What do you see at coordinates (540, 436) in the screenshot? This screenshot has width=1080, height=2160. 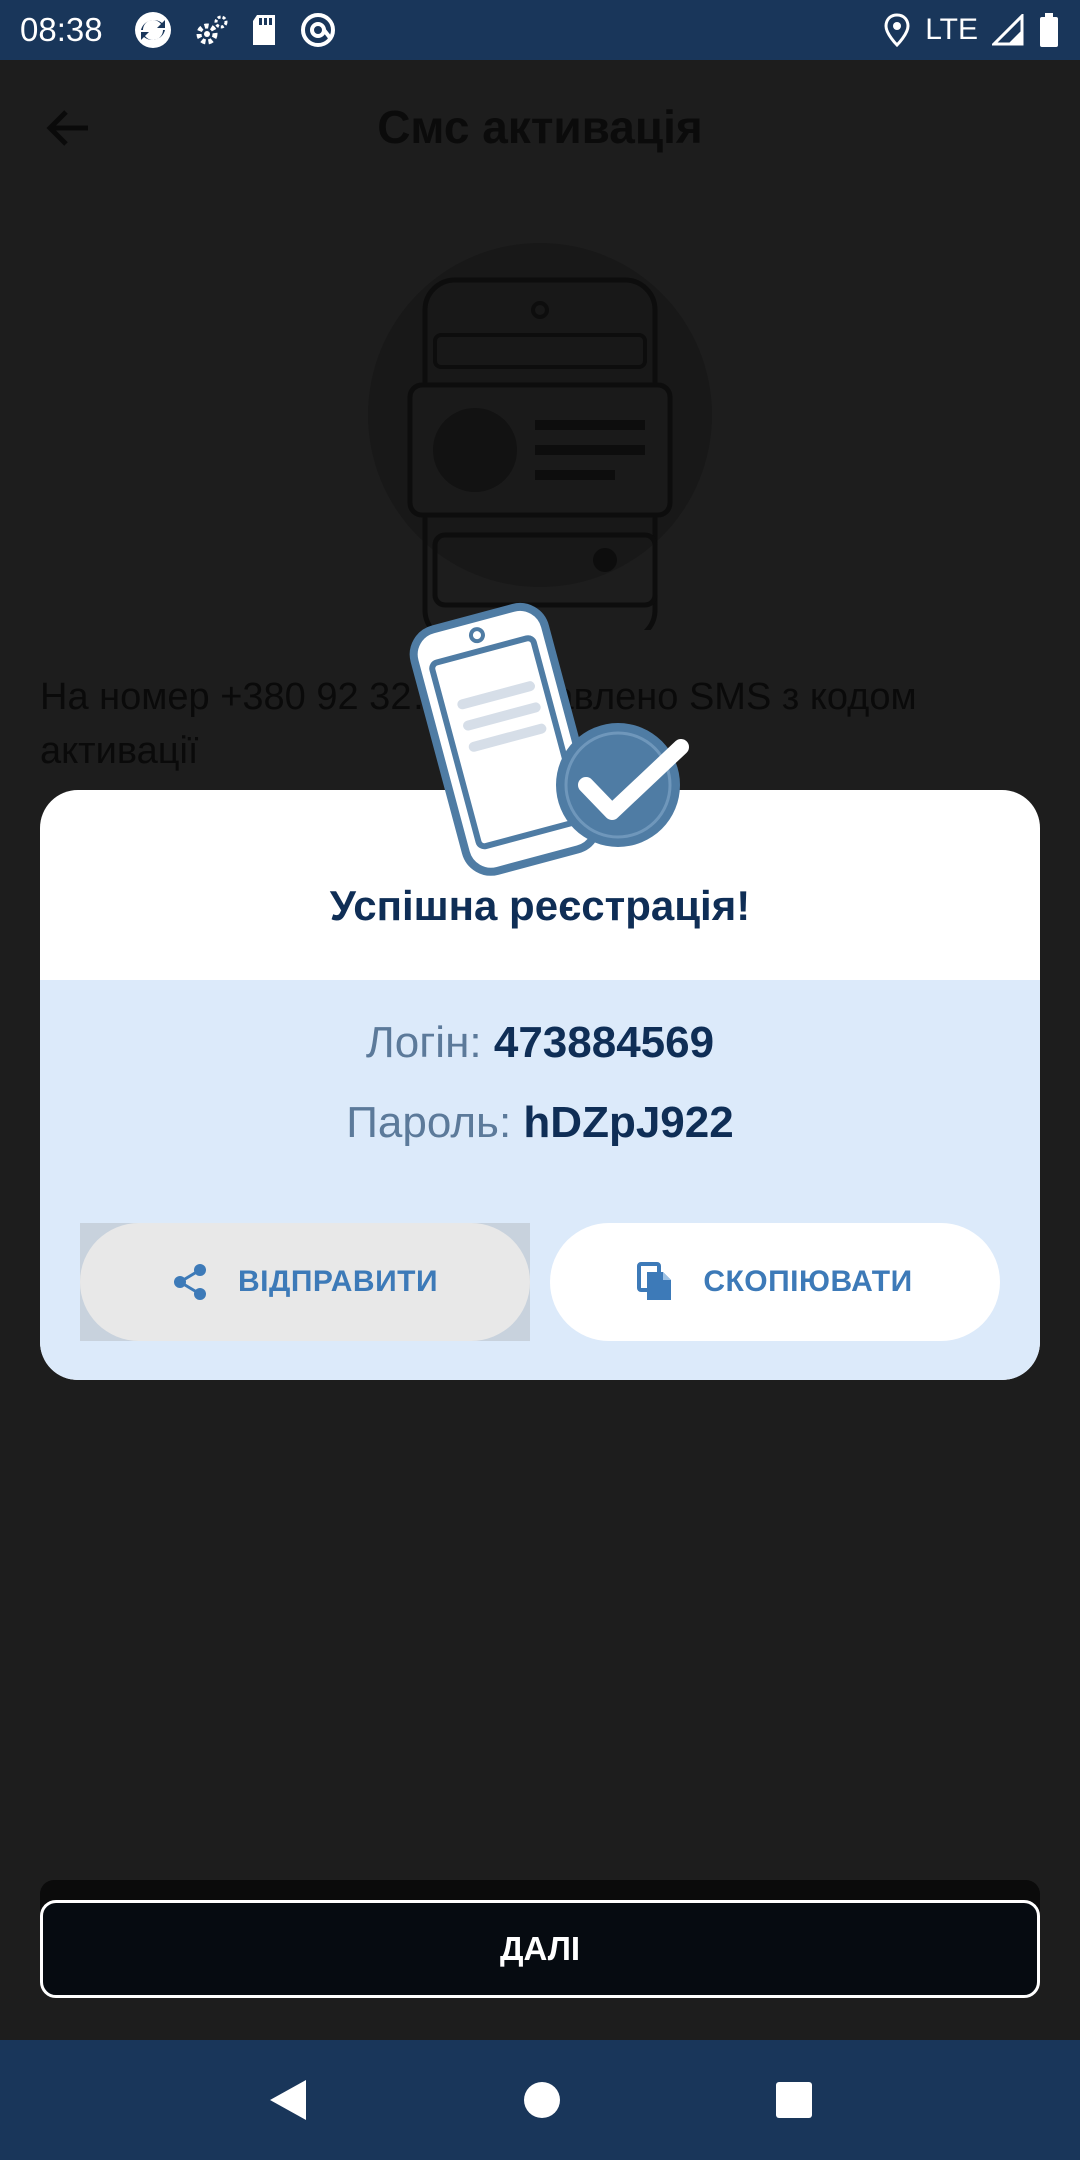 I see `sms-illustration` at bounding box center [540, 436].